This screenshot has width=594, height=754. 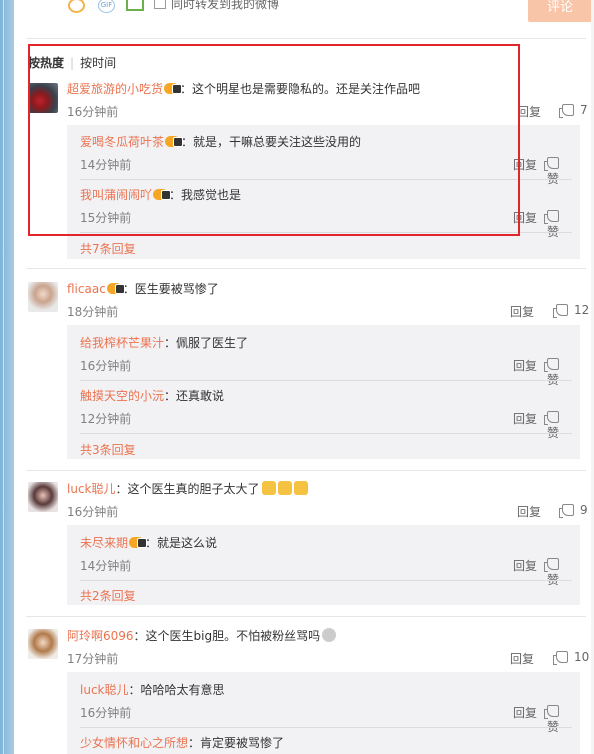 What do you see at coordinates (93, 312) in the screenshot?
I see `comment-time: 18分钟前` at bounding box center [93, 312].